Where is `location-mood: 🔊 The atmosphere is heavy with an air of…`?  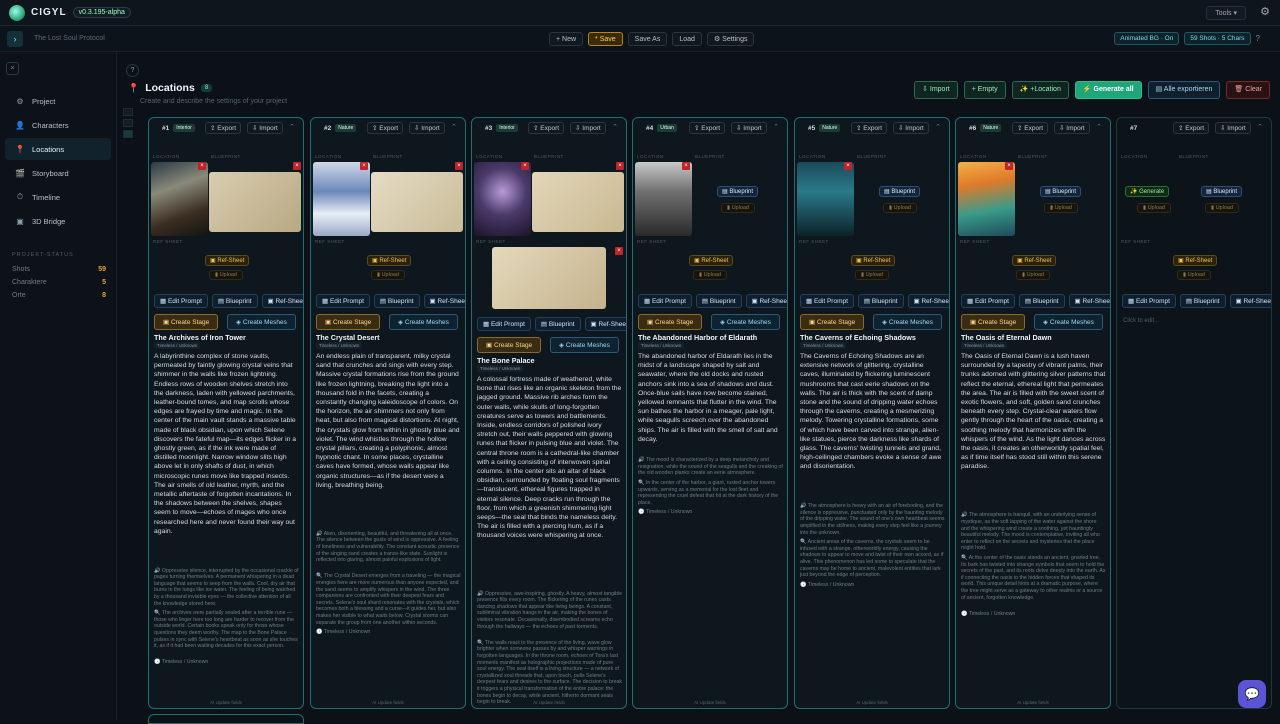 location-mood: 🔊 The atmosphere is heavy with an air of… is located at coordinates (872, 519).